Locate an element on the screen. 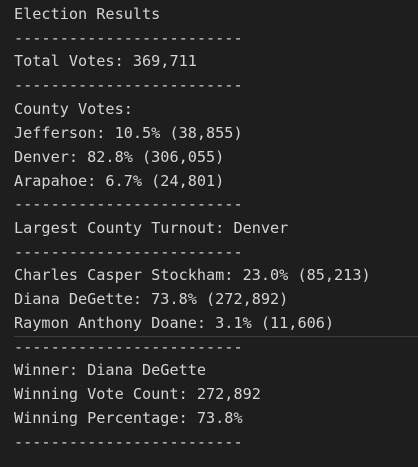  county-votes-heading: County Votes: is located at coordinates (73, 109).